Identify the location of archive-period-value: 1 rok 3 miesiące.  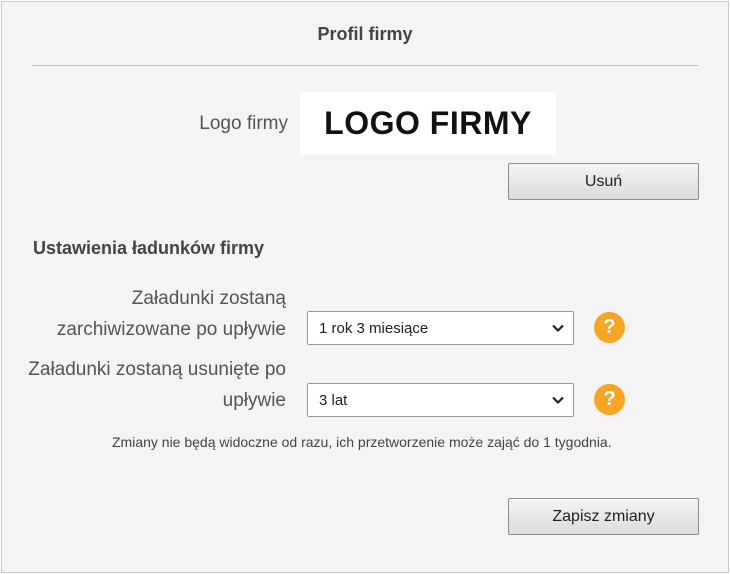
(374, 328).